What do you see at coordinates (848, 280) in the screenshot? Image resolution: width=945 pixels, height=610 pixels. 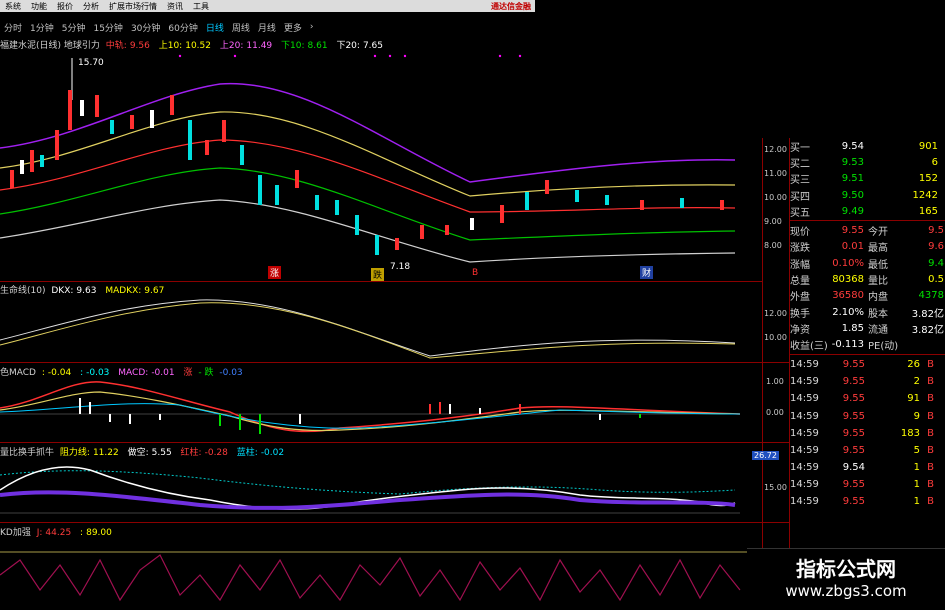 I see `stat-value: 80368` at bounding box center [848, 280].